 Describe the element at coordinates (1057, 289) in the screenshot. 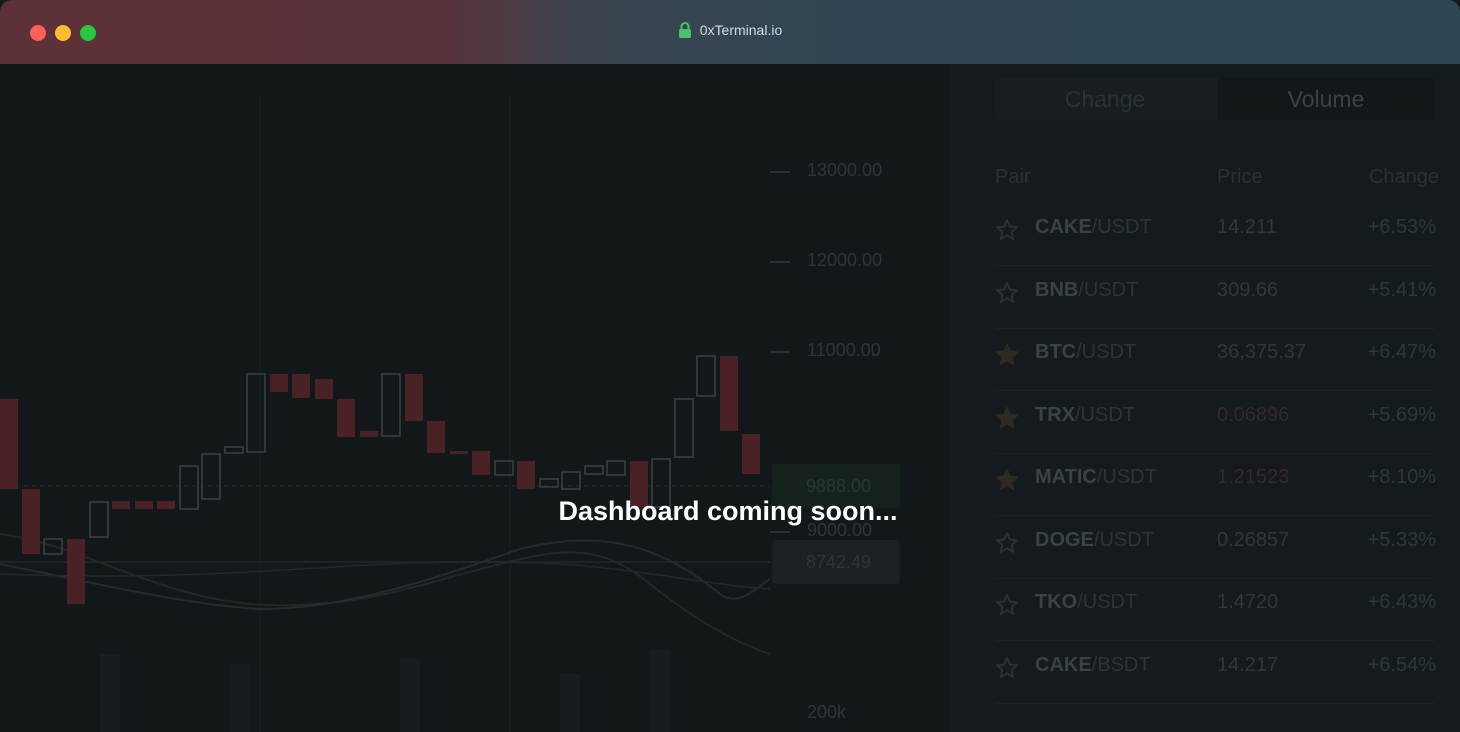

I see `pair-base: BNB` at that location.